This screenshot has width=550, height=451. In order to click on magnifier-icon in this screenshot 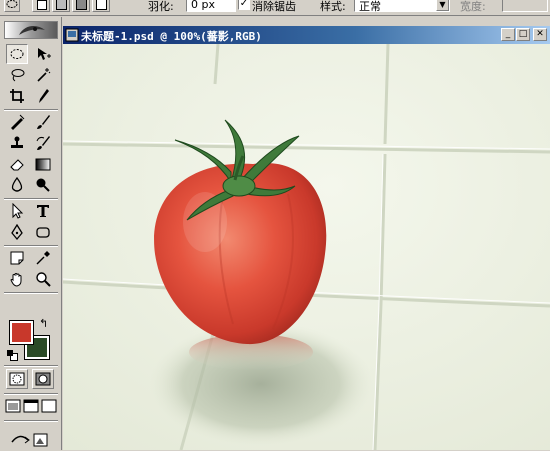, I will do `click(43, 279)`.